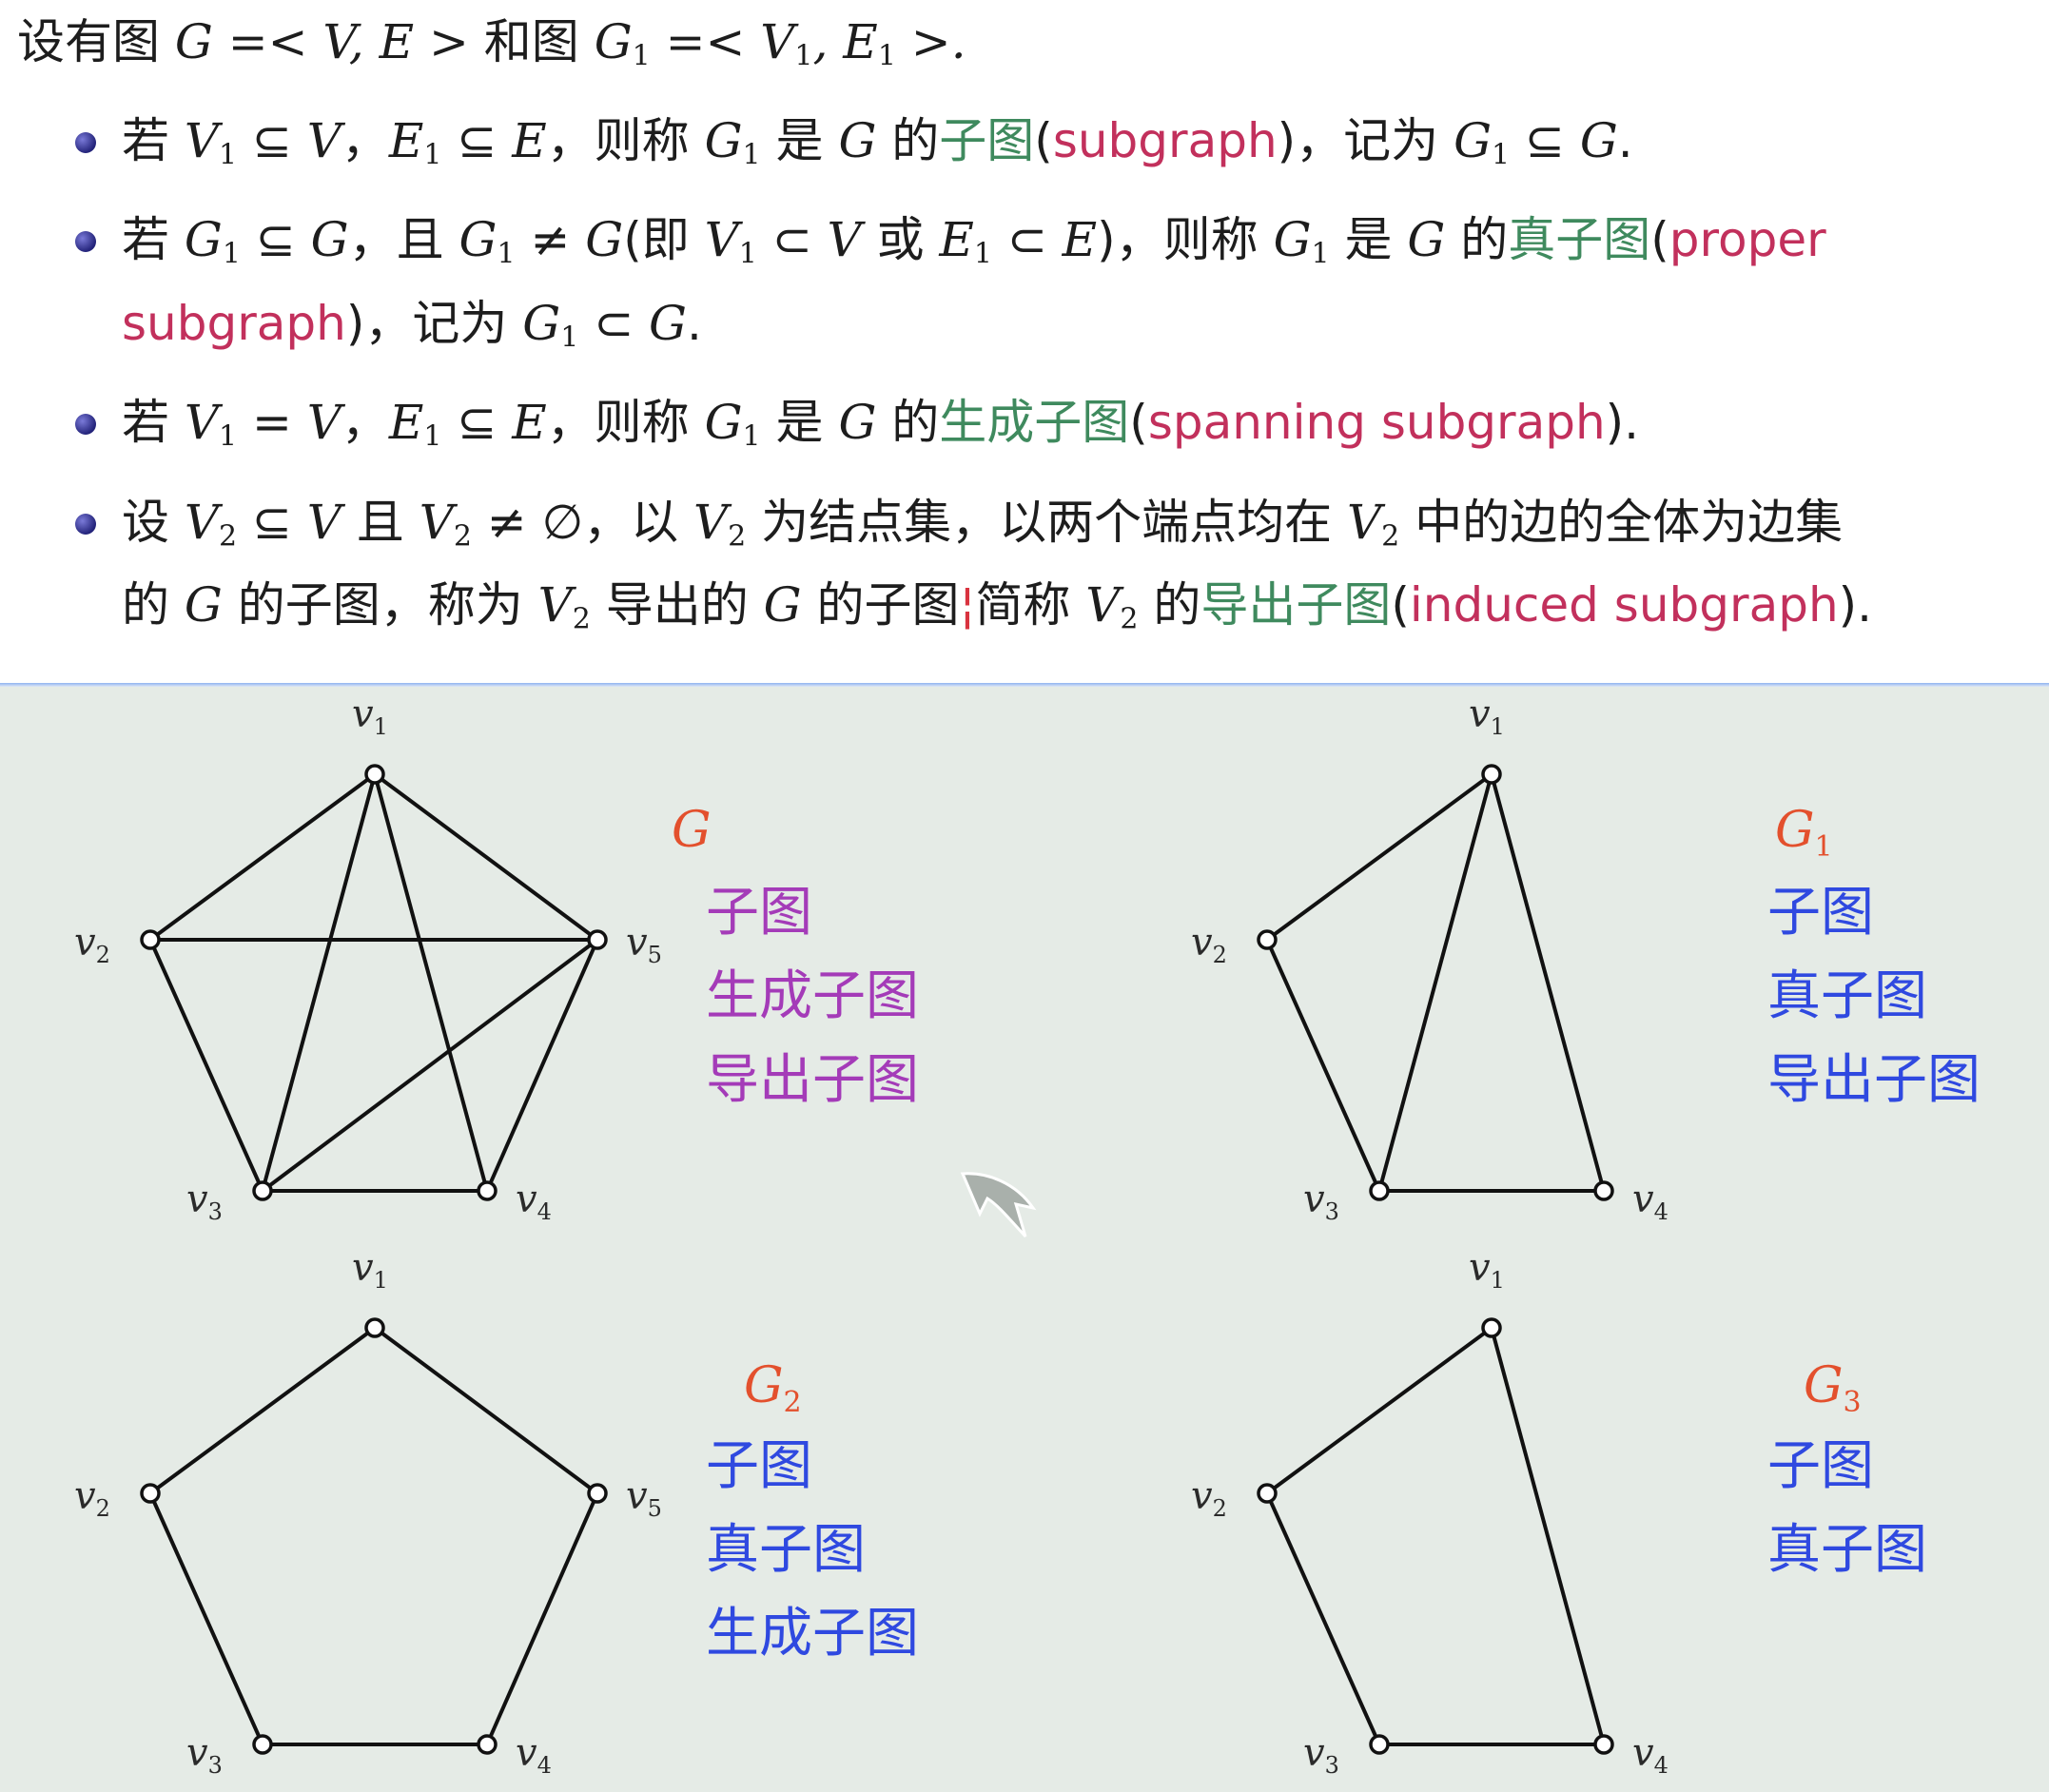  I want to click on graph-panel: v1 v2 v3 v4 v5 G2, so click(438, 1513).